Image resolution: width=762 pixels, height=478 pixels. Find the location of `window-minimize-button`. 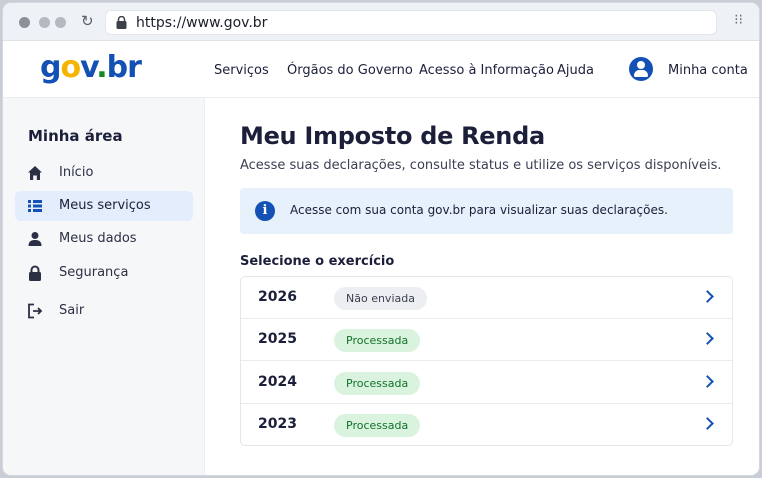

window-minimize-button is located at coordinates (44, 22).